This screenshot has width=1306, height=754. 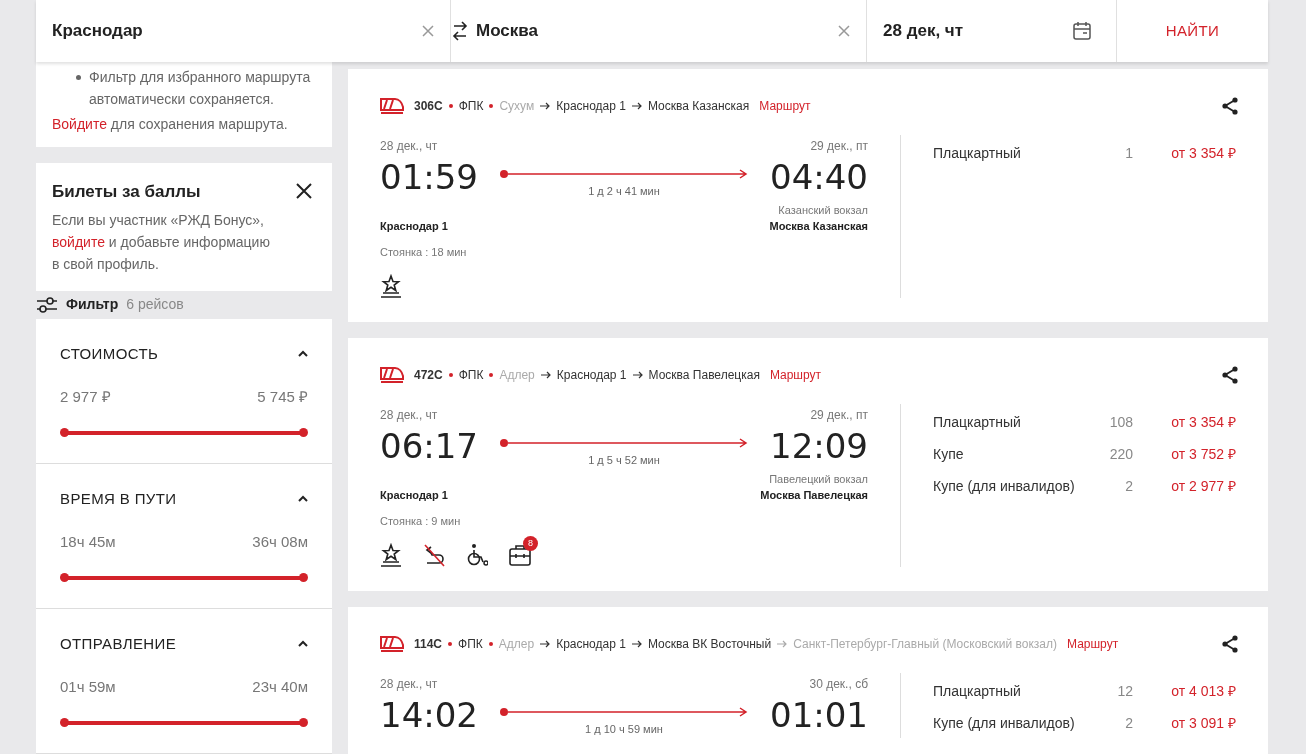 What do you see at coordinates (460, 31) in the screenshot?
I see `swap-icon` at bounding box center [460, 31].